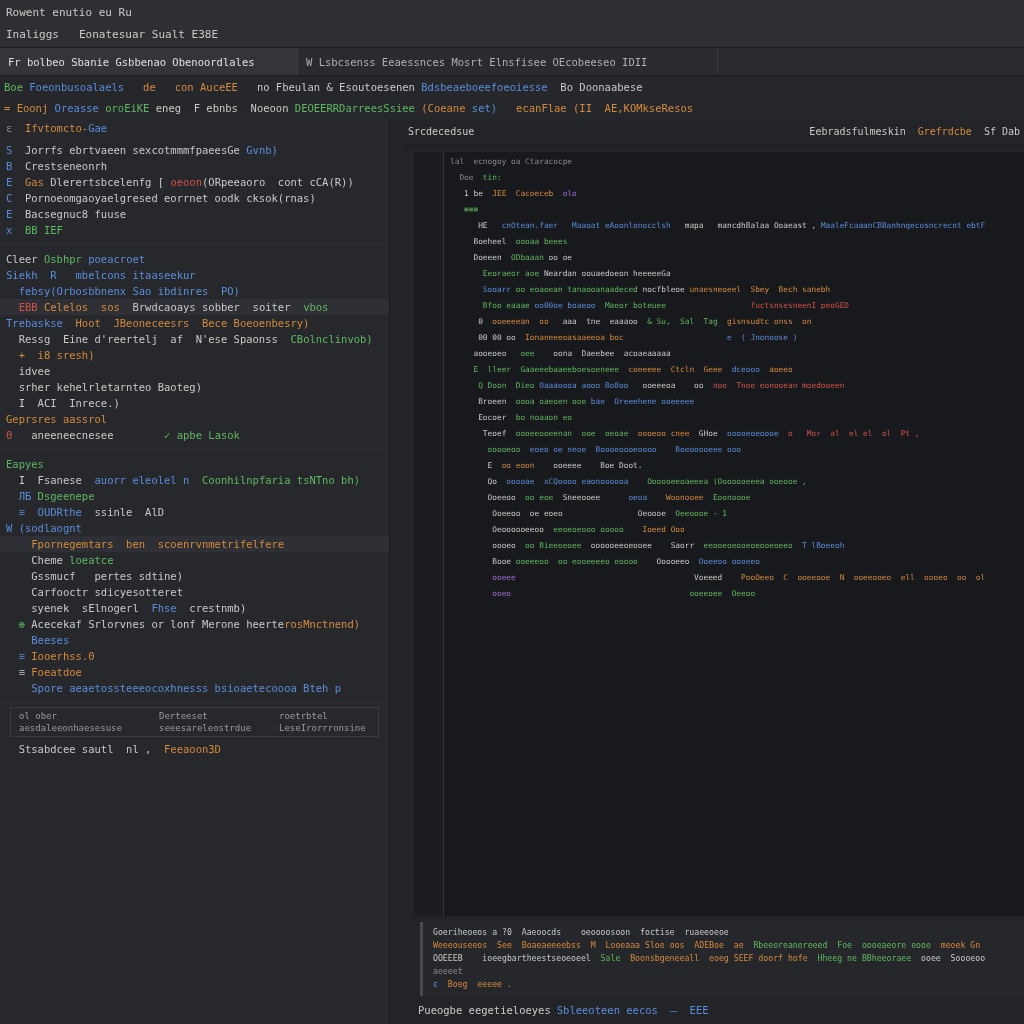 This screenshot has width=1024, height=1024. Describe the element at coordinates (323, 728) in the screenshot. I see `table-cell-text: LeseIrorrronsine` at that location.